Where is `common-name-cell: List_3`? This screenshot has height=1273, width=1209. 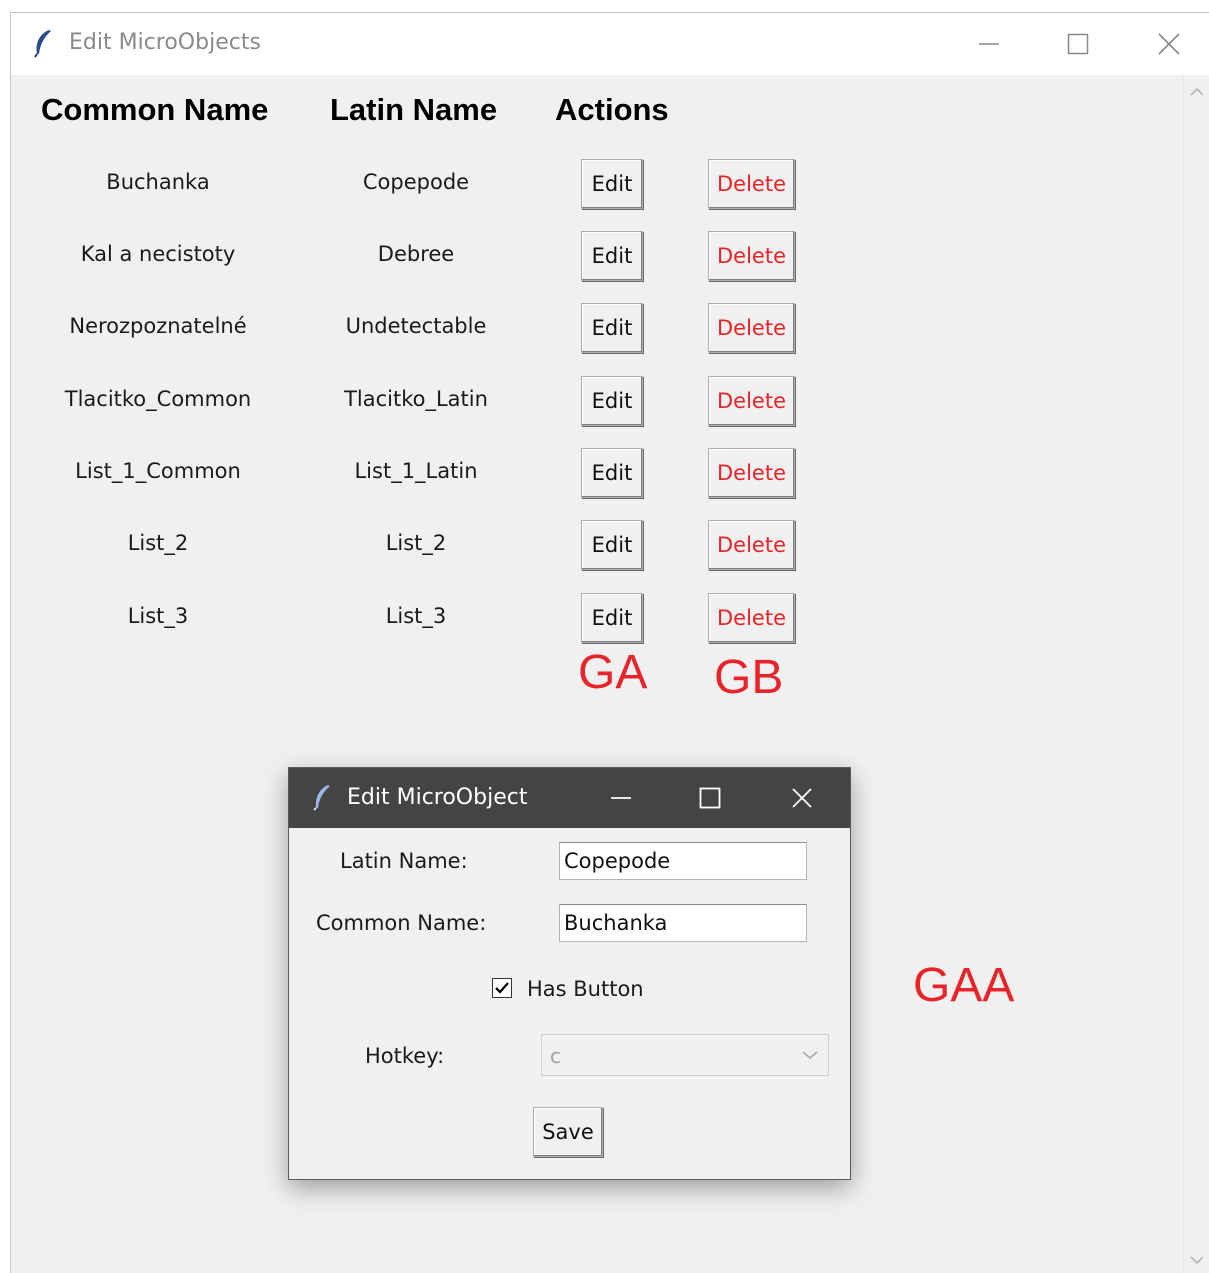 common-name-cell: List_3 is located at coordinates (158, 616).